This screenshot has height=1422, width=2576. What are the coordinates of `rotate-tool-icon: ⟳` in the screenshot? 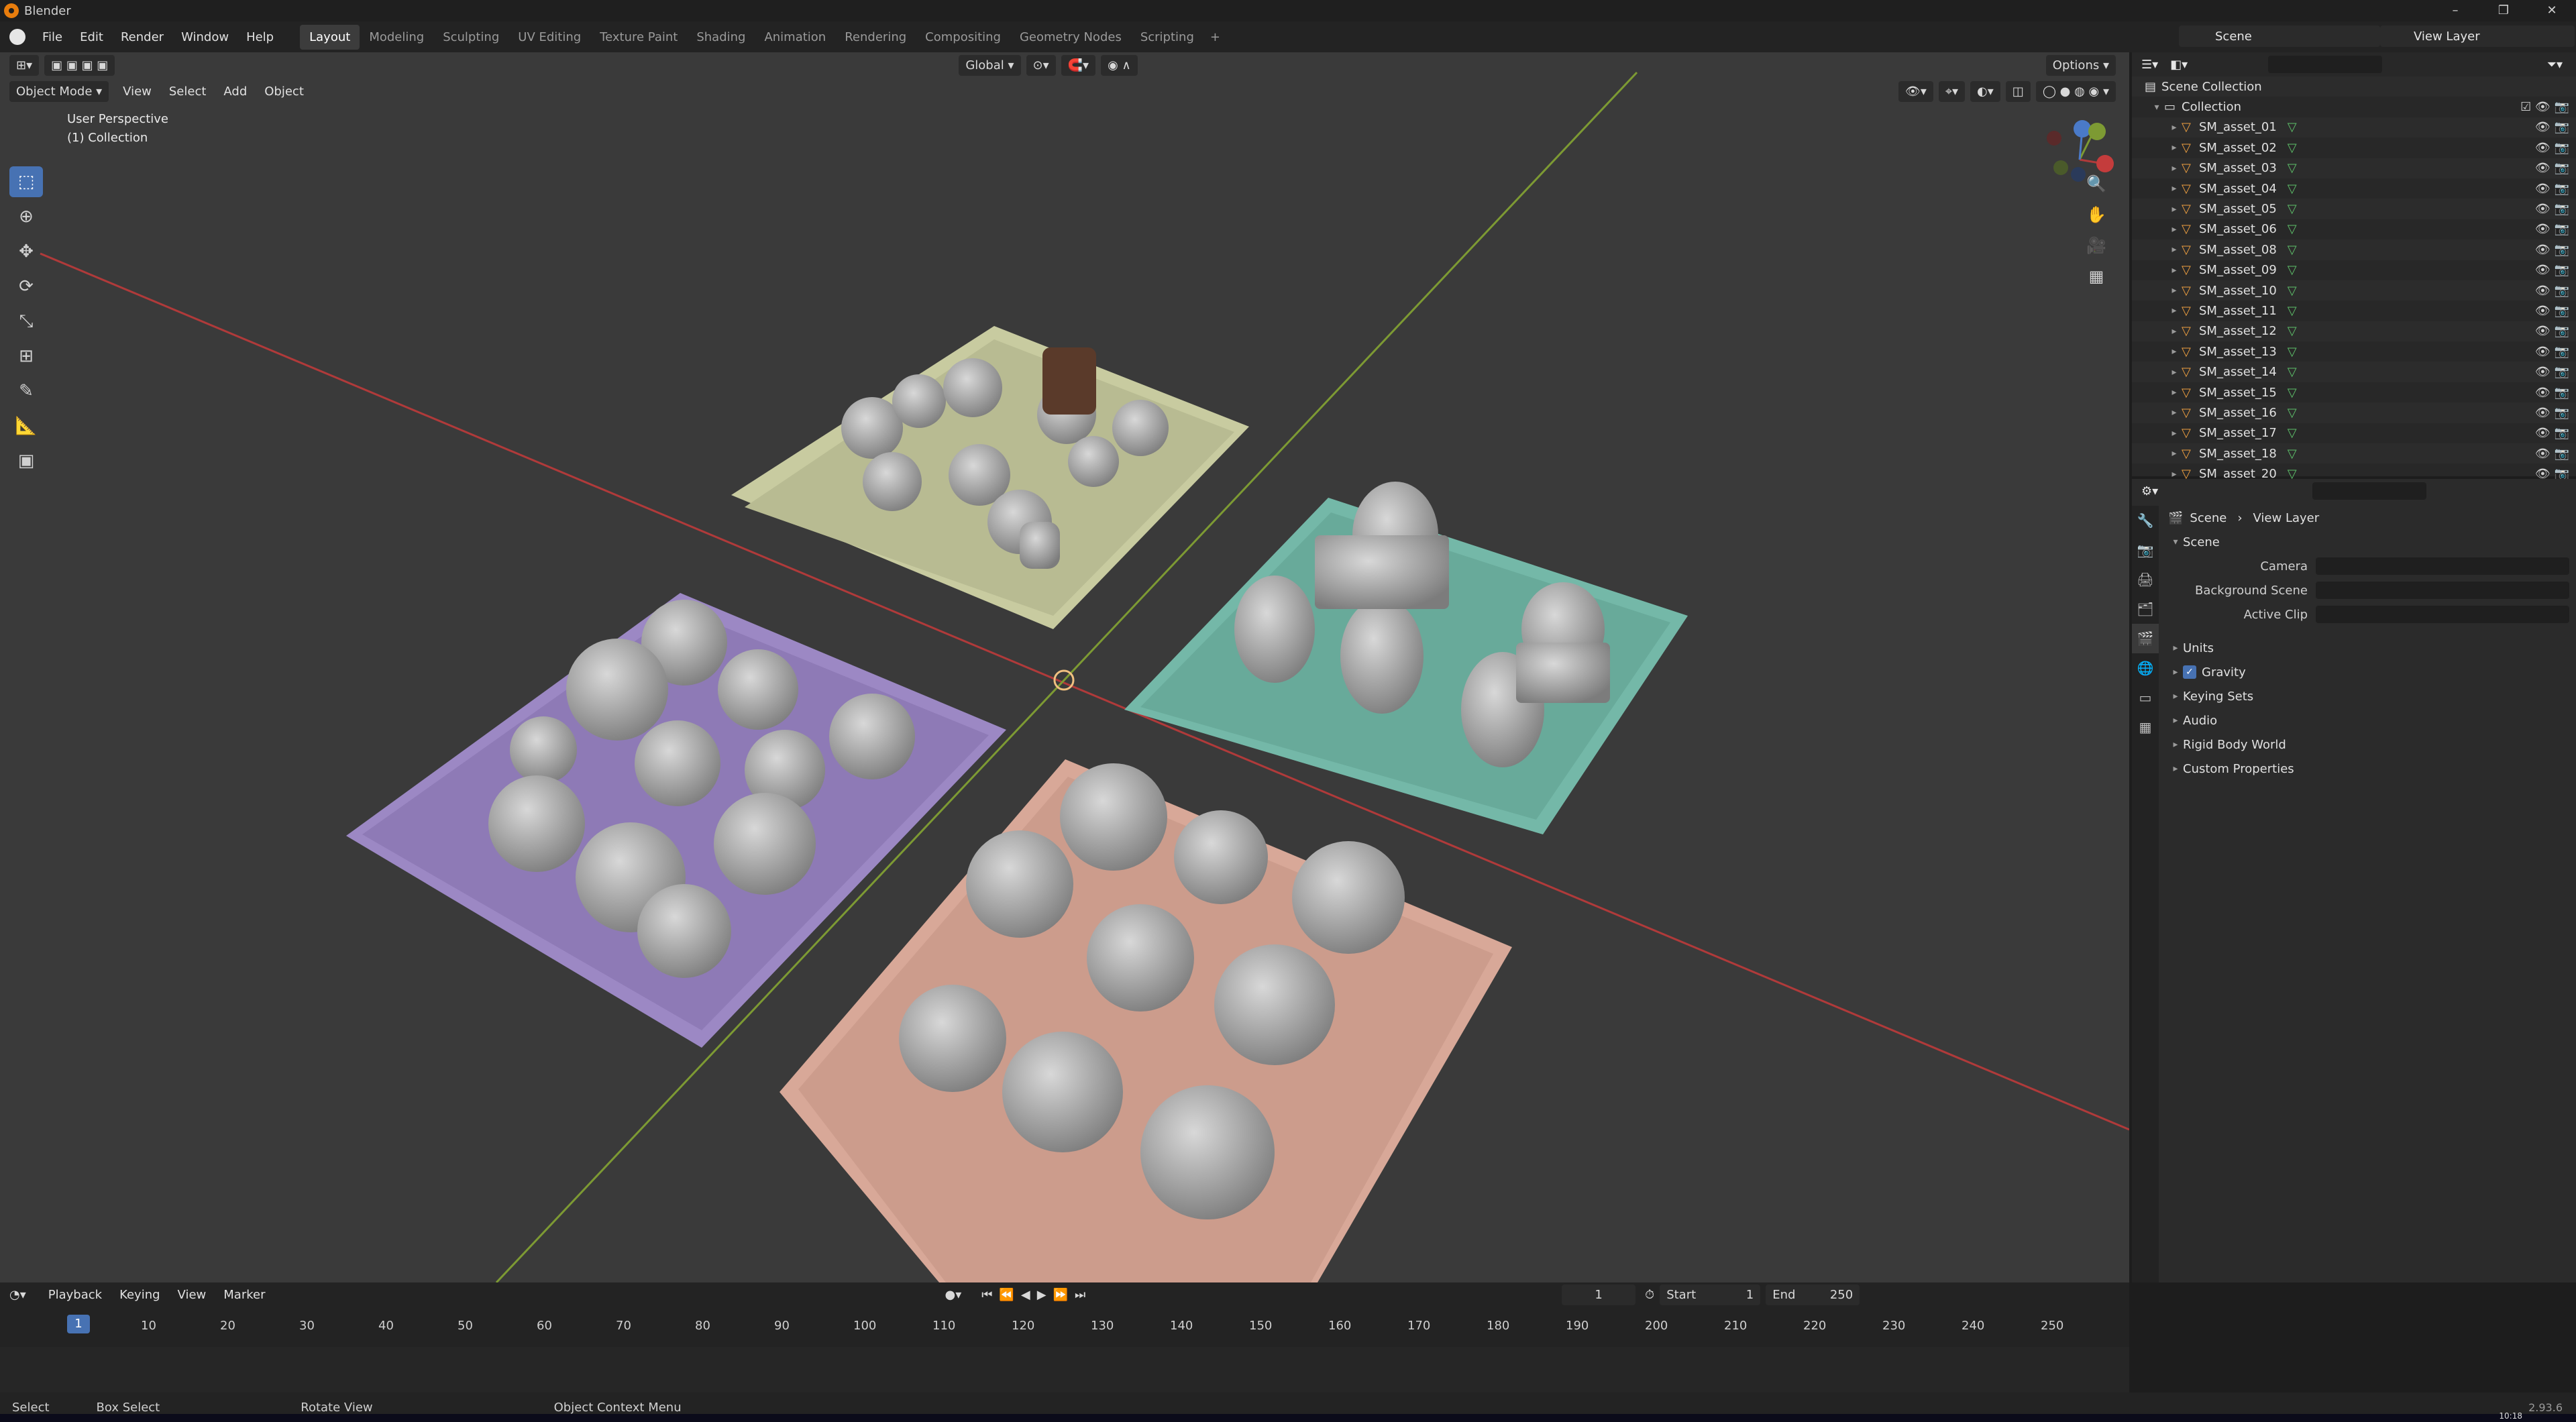 It's located at (26, 286).